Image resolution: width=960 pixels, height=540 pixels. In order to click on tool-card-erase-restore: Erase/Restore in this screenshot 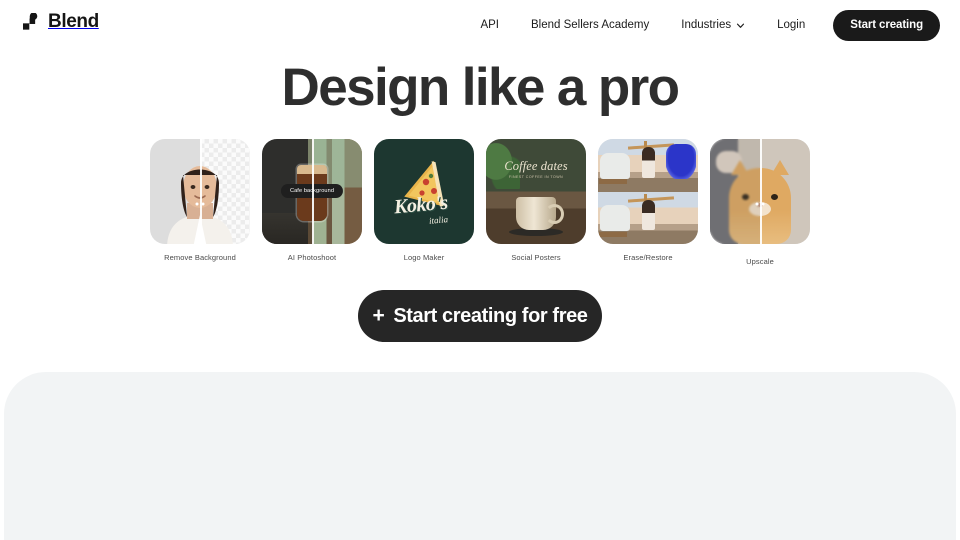, I will do `click(648, 202)`.